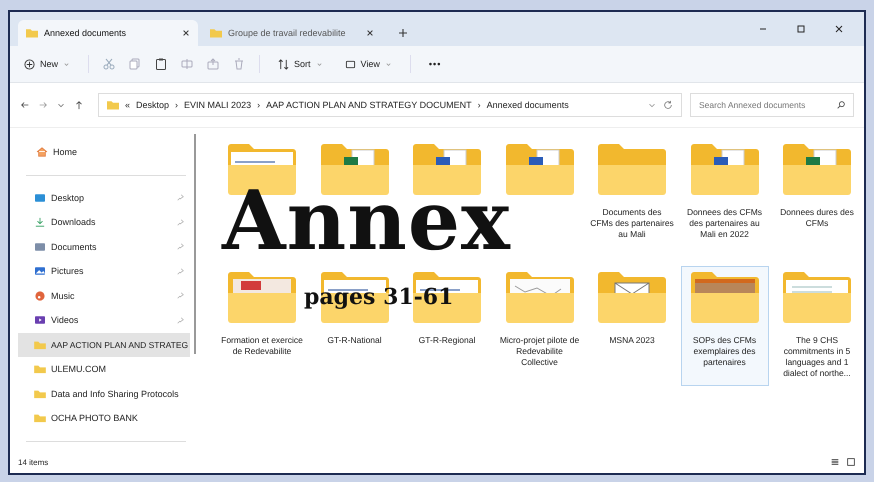  What do you see at coordinates (104, 296) in the screenshot?
I see `sidebar-item: Music` at bounding box center [104, 296].